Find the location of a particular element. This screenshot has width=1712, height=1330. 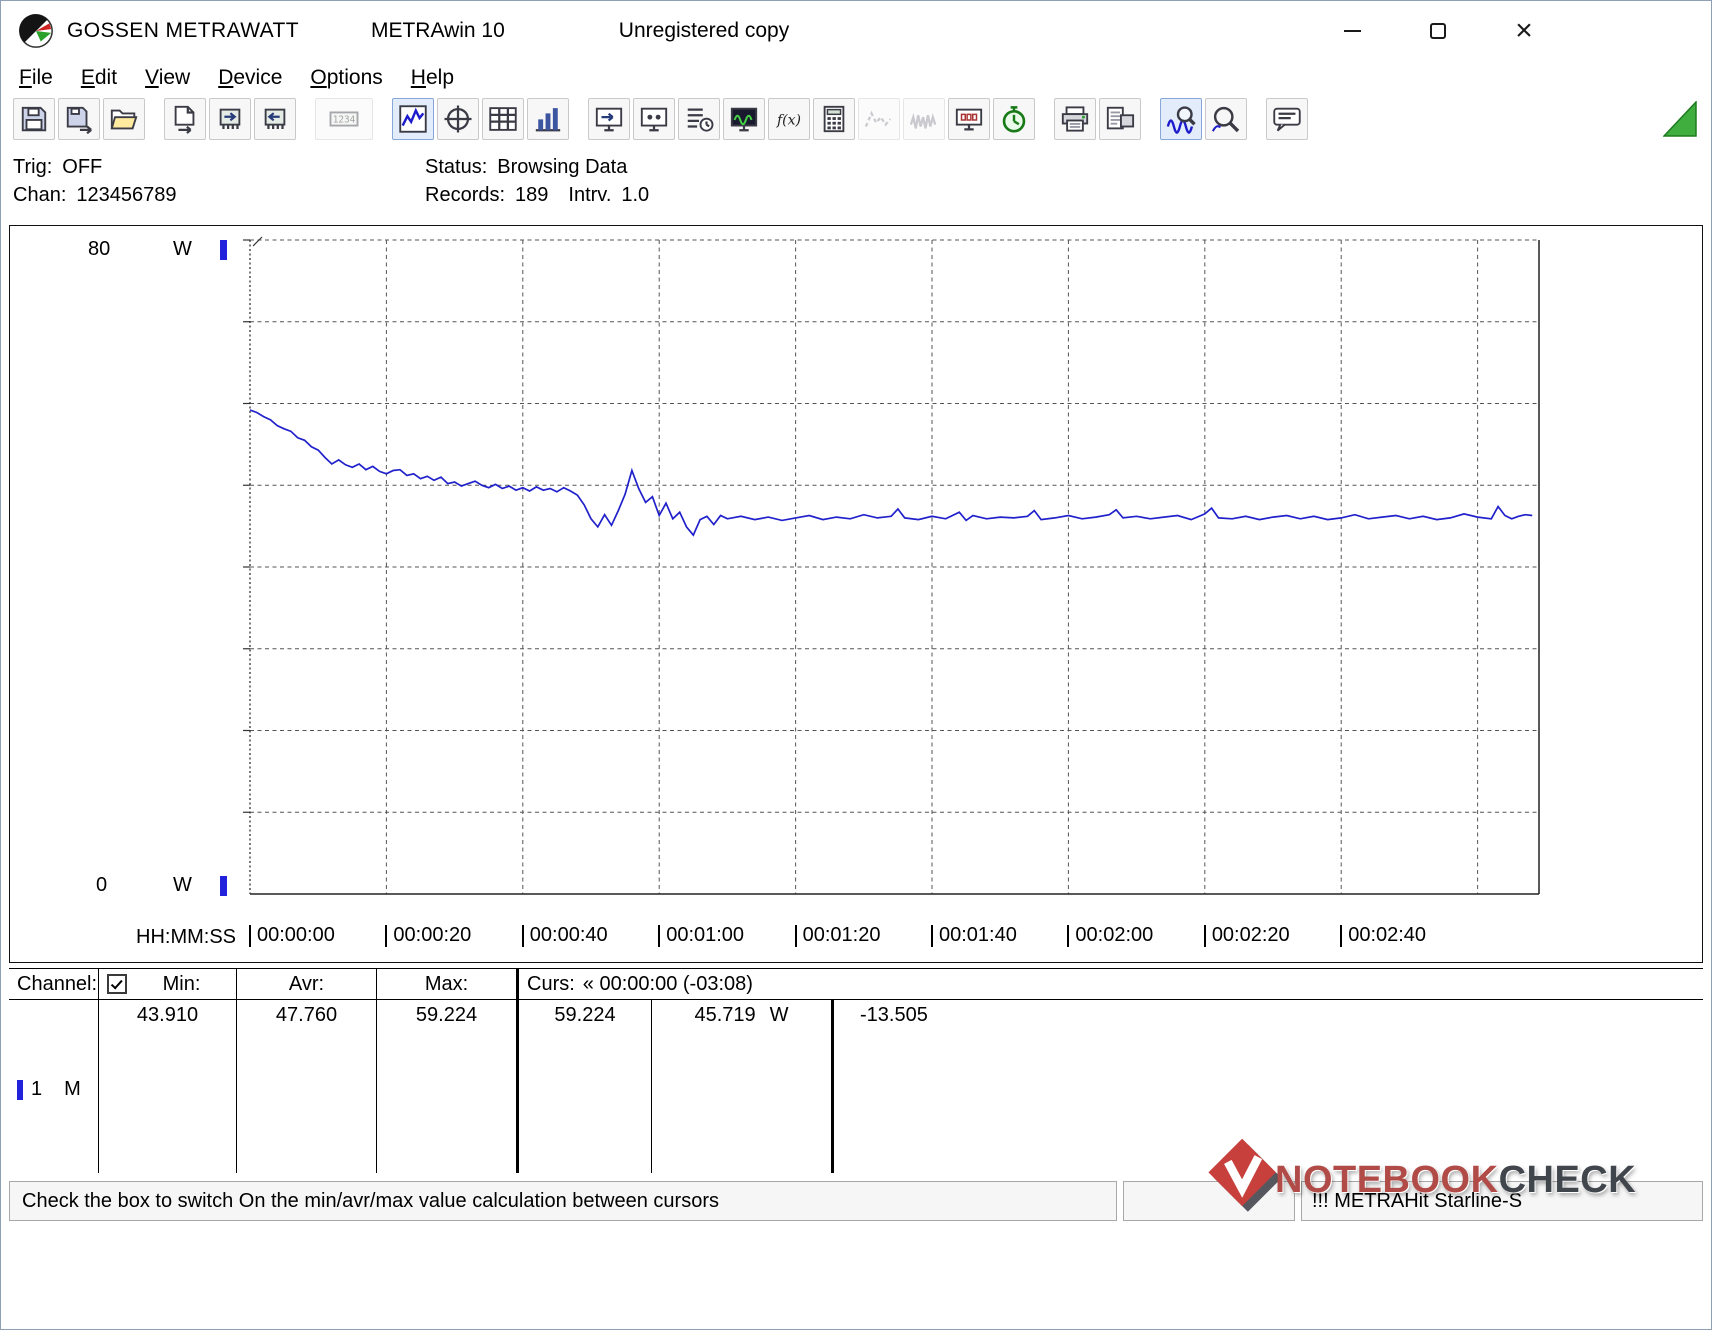

open-button is located at coordinates (124, 119).